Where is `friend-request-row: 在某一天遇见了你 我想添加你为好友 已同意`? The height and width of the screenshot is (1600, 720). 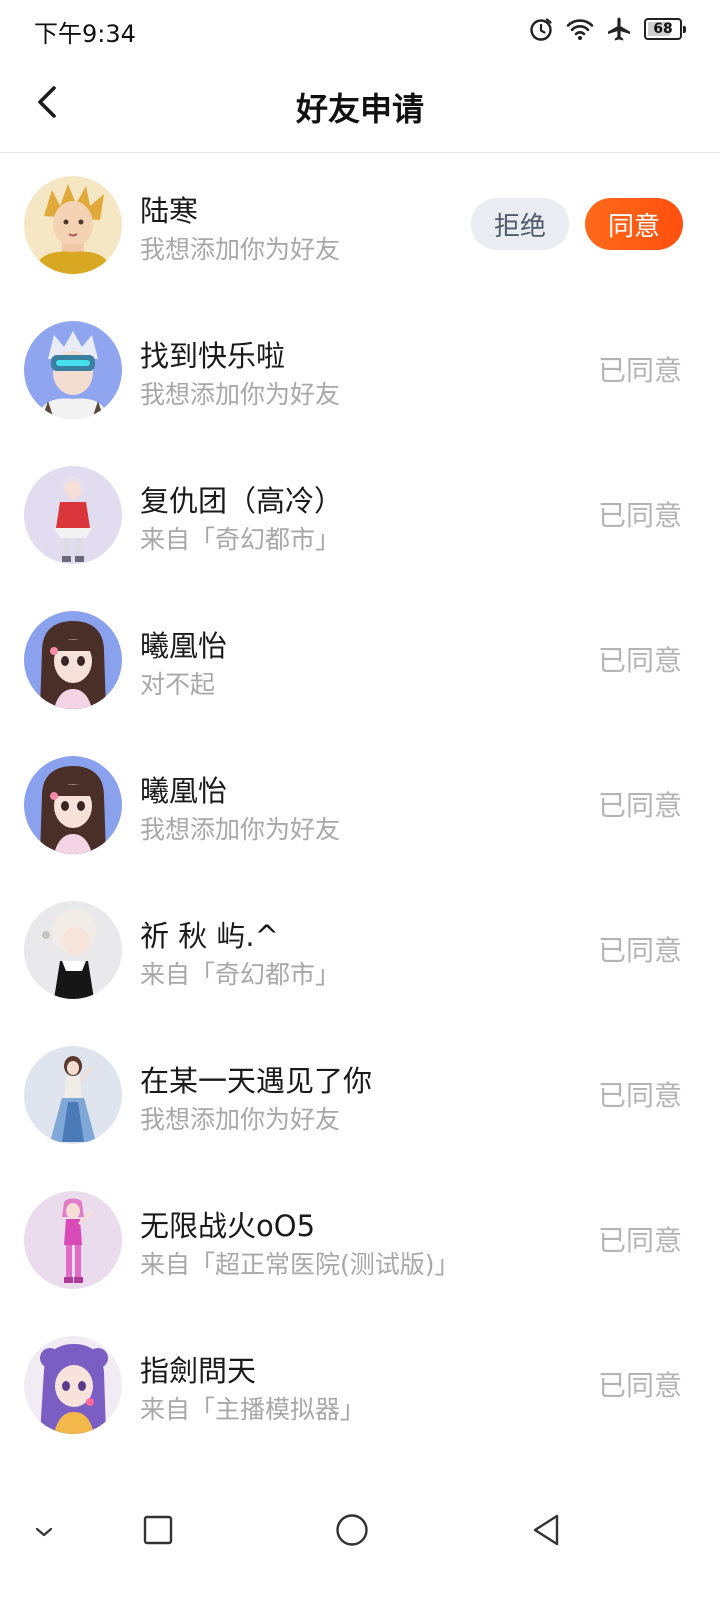 friend-request-row: 在某一天遇见了你 我想添加你为好友 已同意 is located at coordinates (360, 1094).